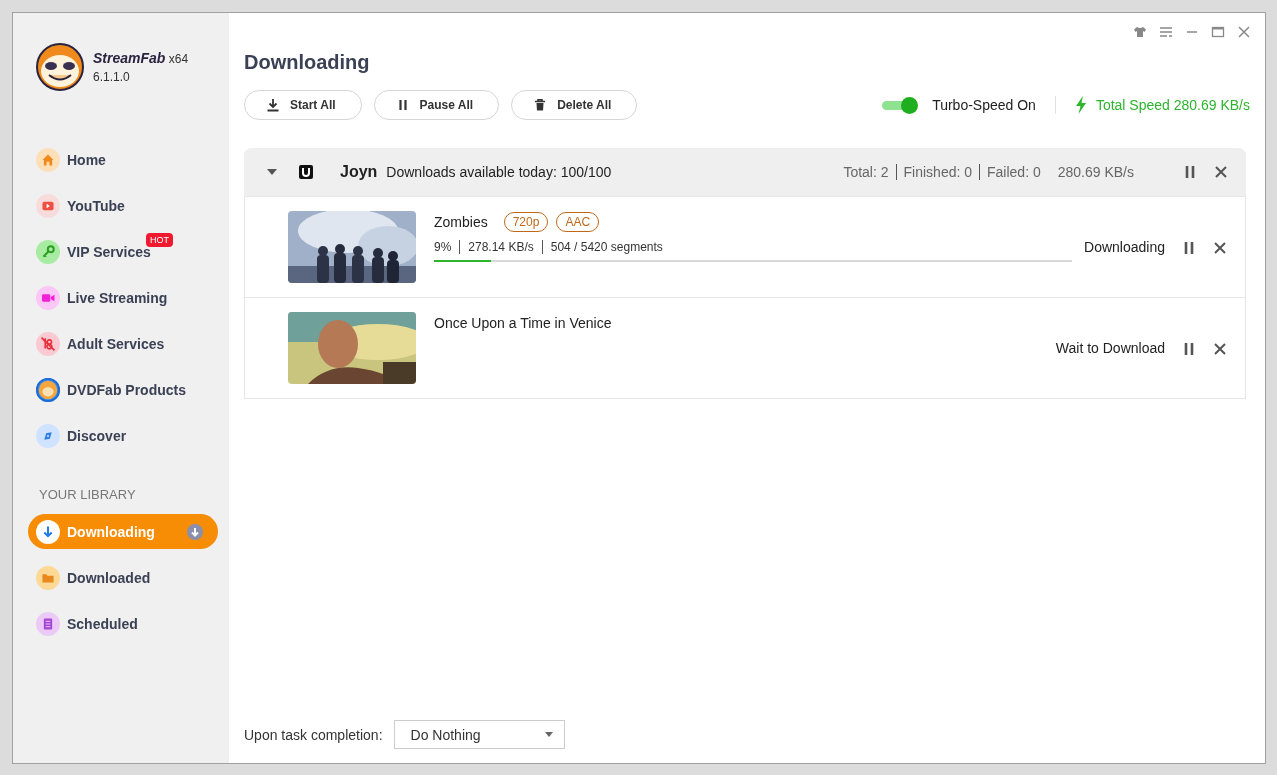 Image resolution: width=1277 pixels, height=775 pixels. Describe the element at coordinates (937, 172) in the screenshot. I see `group-stat: Finished: 0` at that location.